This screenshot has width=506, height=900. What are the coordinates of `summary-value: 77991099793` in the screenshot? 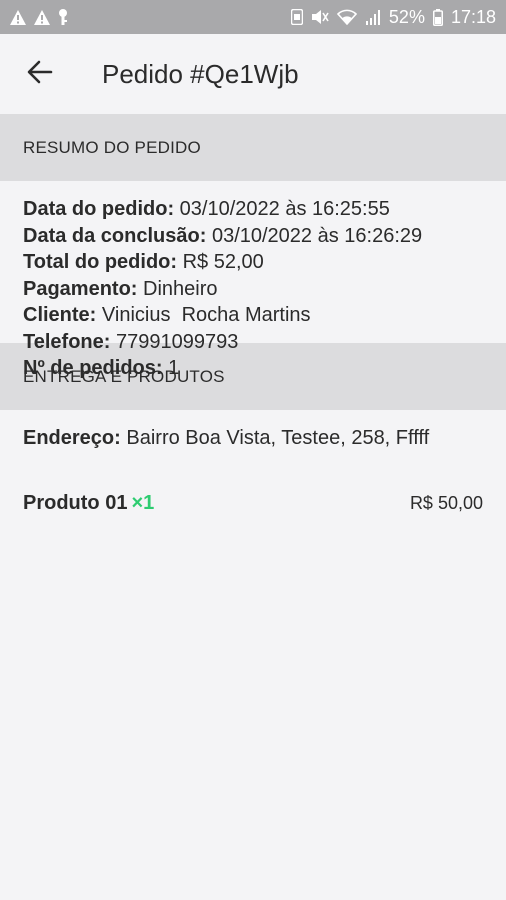 It's located at (177, 341).